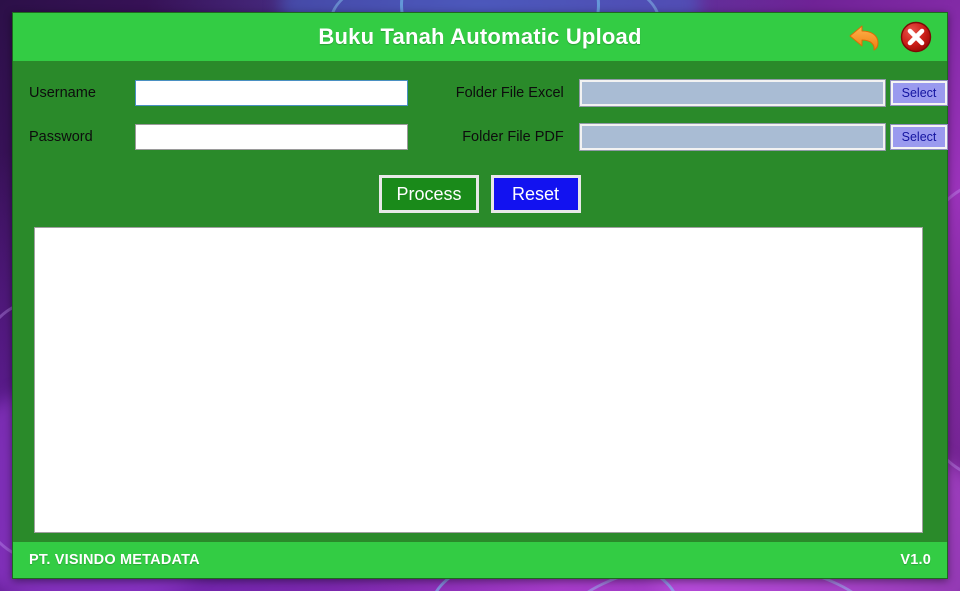 Image resolution: width=960 pixels, height=591 pixels. Describe the element at coordinates (732, 93) in the screenshot. I see `folder-excel-field` at that location.